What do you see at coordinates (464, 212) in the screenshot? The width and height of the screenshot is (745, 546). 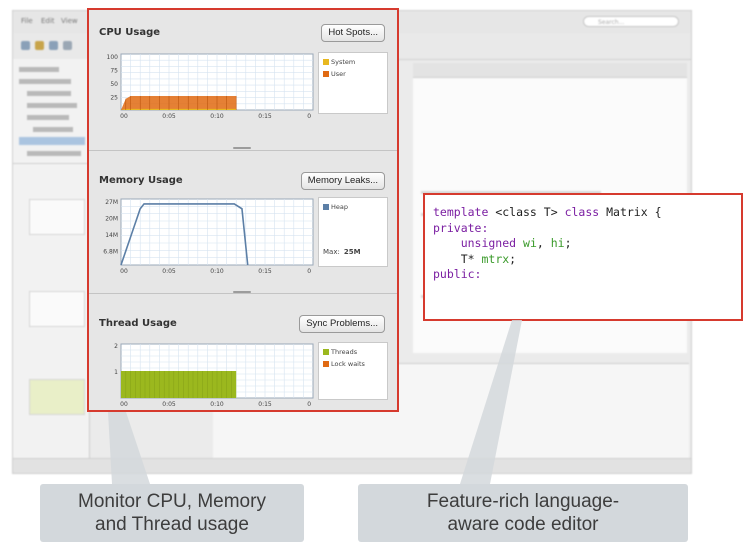 I see `code-token: template` at bounding box center [464, 212].